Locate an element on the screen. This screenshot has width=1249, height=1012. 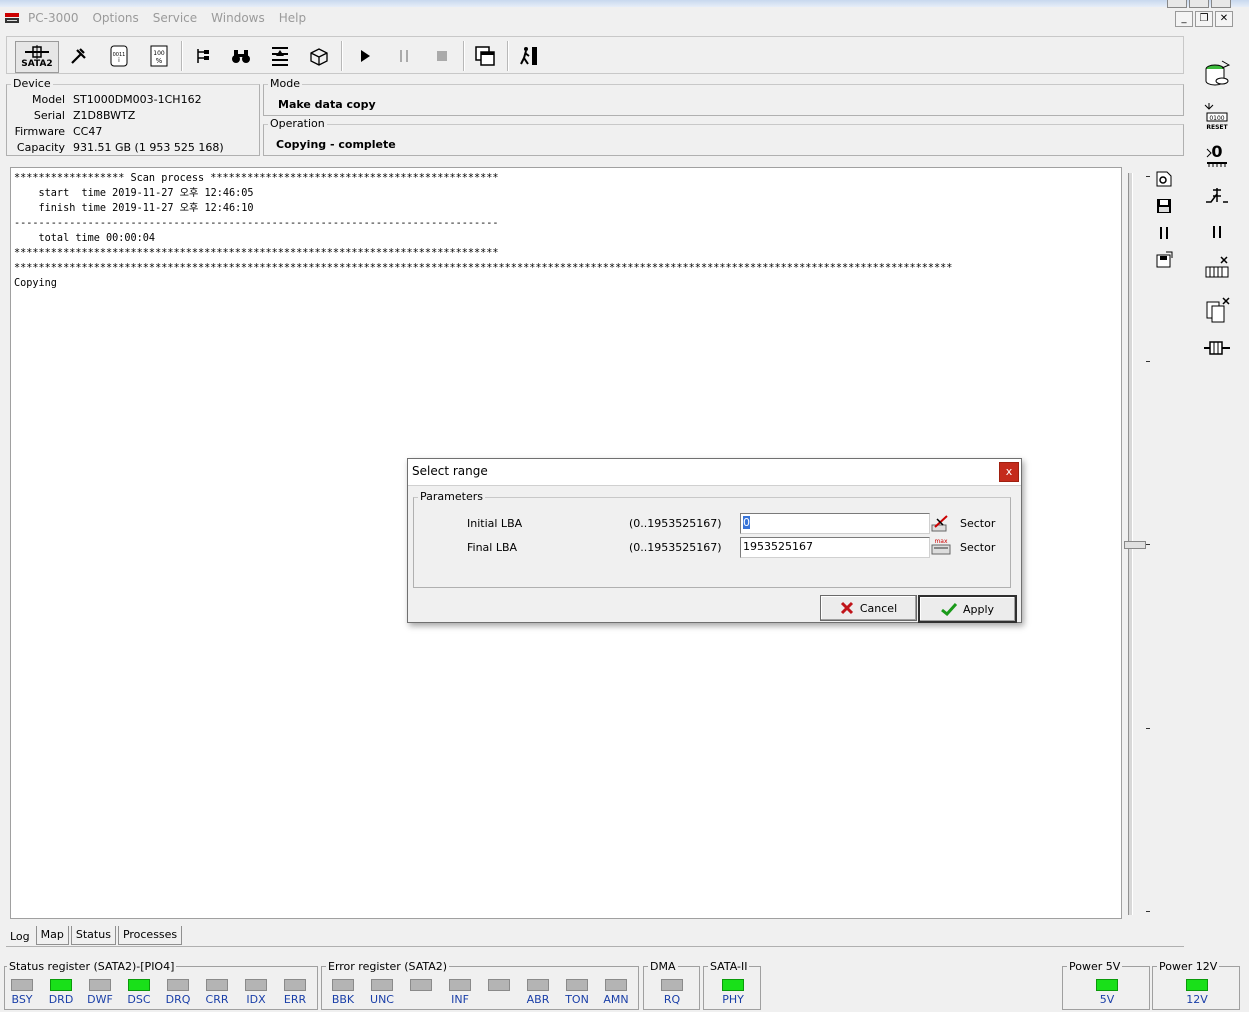
menu-help: Help is located at coordinates (292, 18).